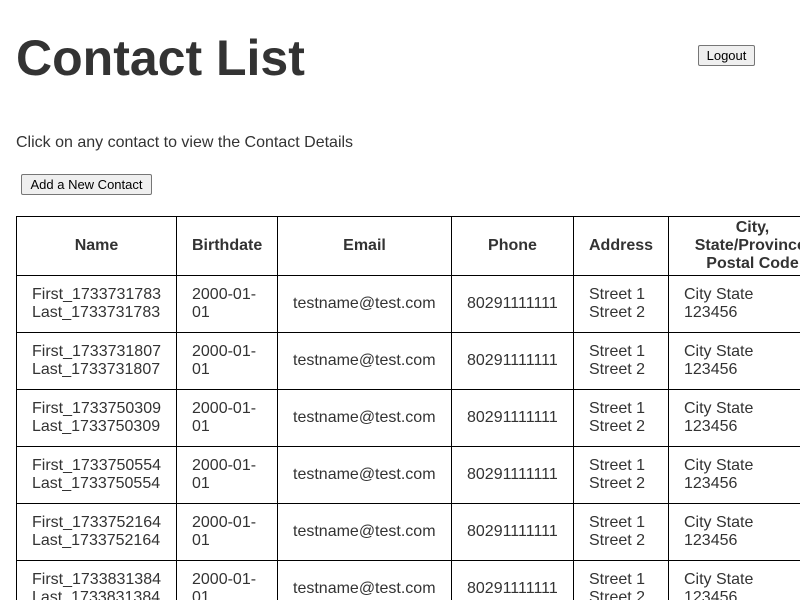 This screenshot has height=600, width=800. Describe the element at coordinates (734, 246) in the screenshot. I see `column-header-city-state-postal: City, State/Province, Postal Code` at that location.